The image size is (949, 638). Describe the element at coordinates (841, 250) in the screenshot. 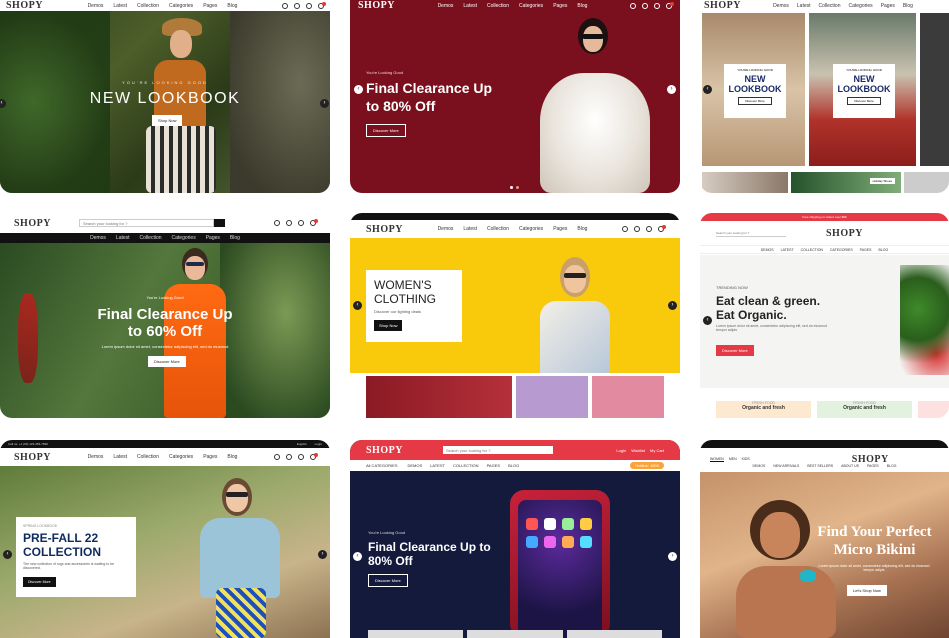

I see `menu-item: CATEGORIES` at that location.